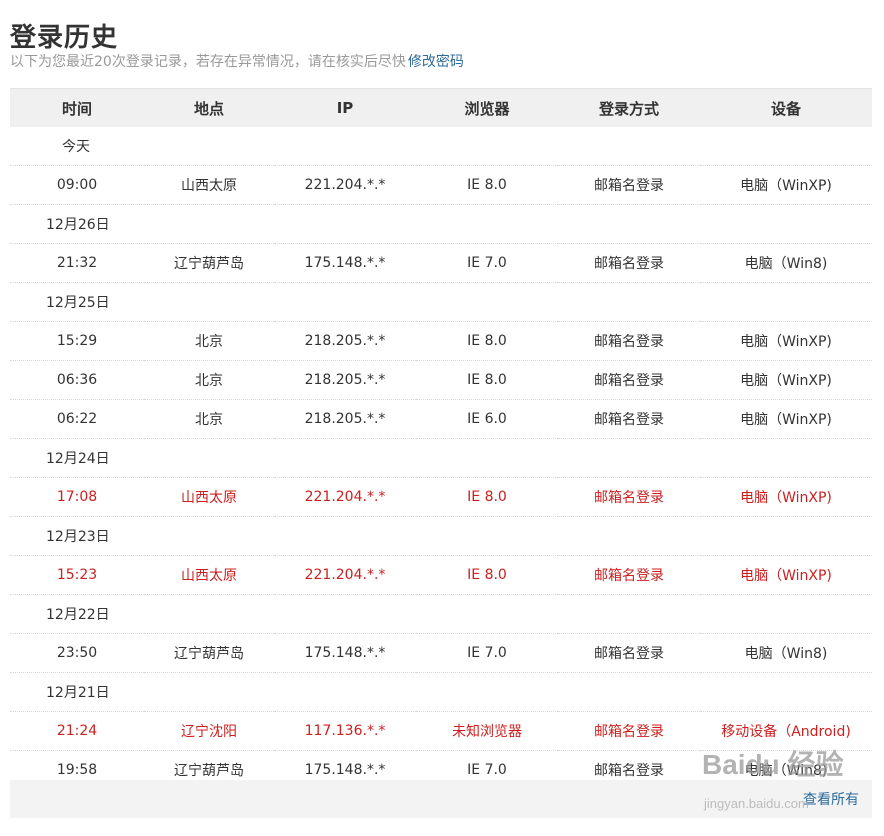 Image resolution: width=884 pixels, height=836 pixels. I want to click on date-group-row: 12月26日, so click(441, 224).